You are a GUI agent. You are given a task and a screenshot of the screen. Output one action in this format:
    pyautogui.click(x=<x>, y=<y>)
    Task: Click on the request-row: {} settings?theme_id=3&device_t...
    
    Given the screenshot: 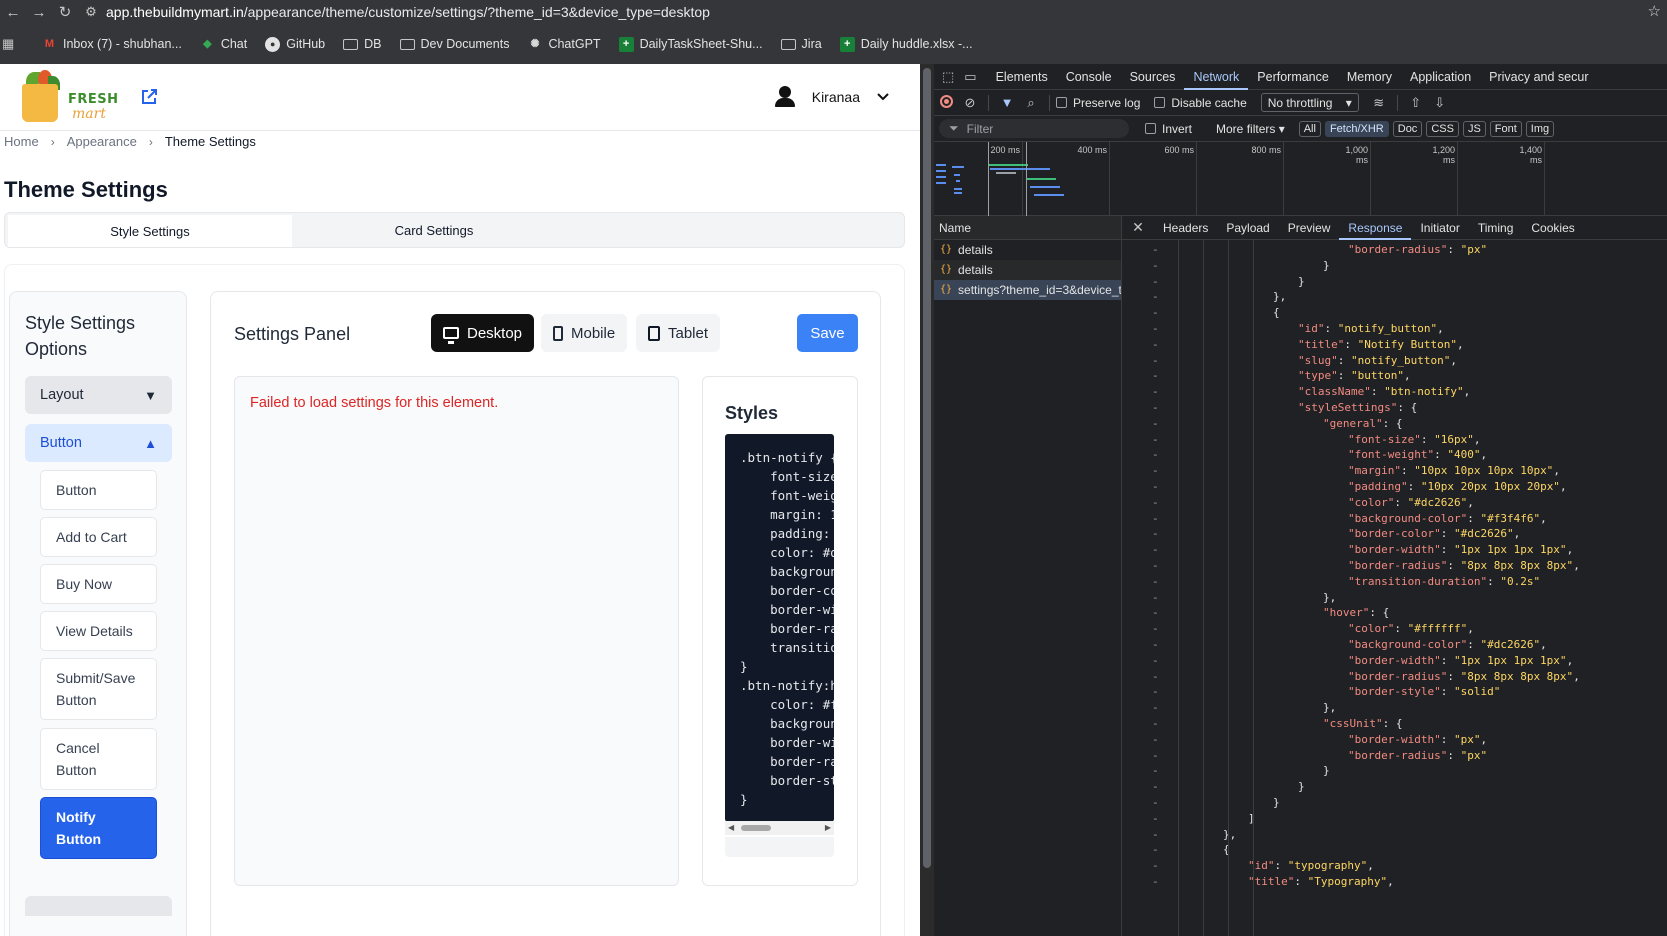 What is the action you would take?
    pyautogui.click(x=1027, y=290)
    